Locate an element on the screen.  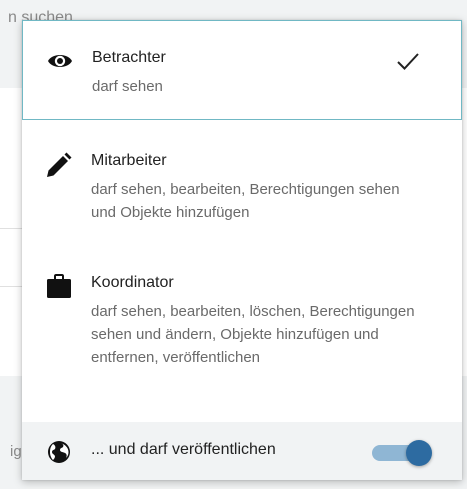
pencil-icon is located at coordinates (59, 164).